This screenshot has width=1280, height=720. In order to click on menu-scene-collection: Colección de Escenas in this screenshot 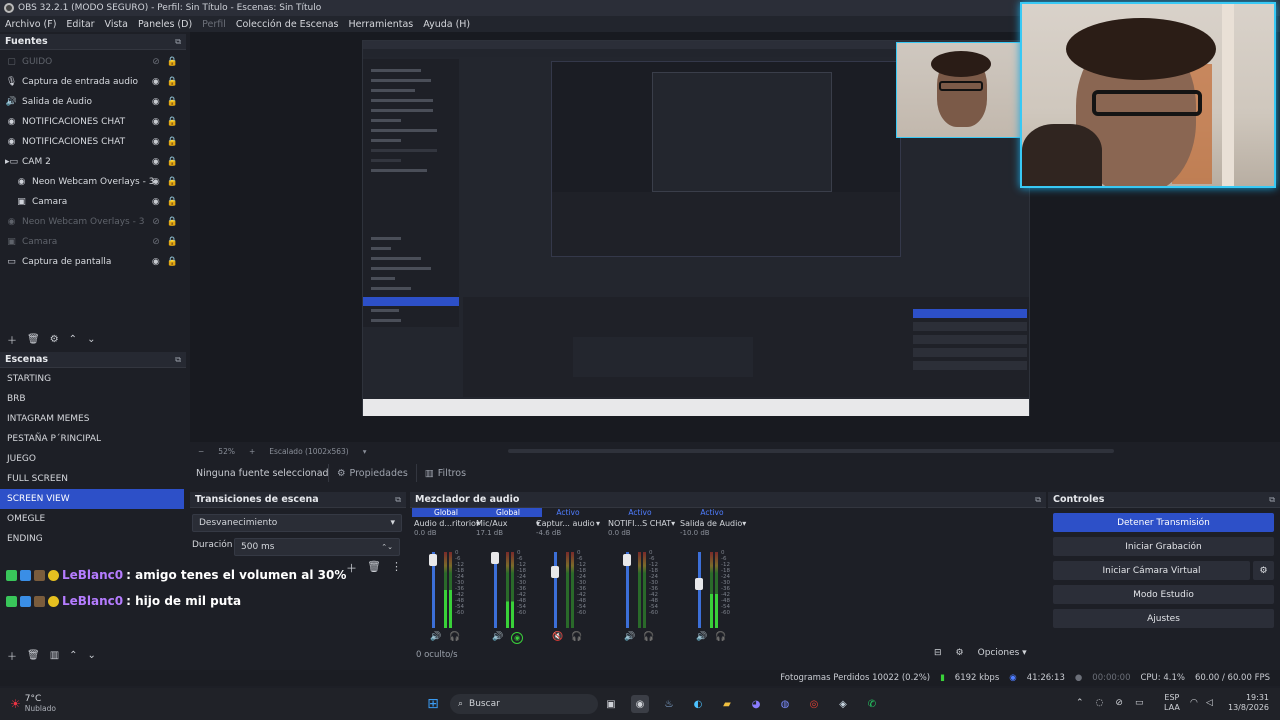, I will do `click(287, 24)`.